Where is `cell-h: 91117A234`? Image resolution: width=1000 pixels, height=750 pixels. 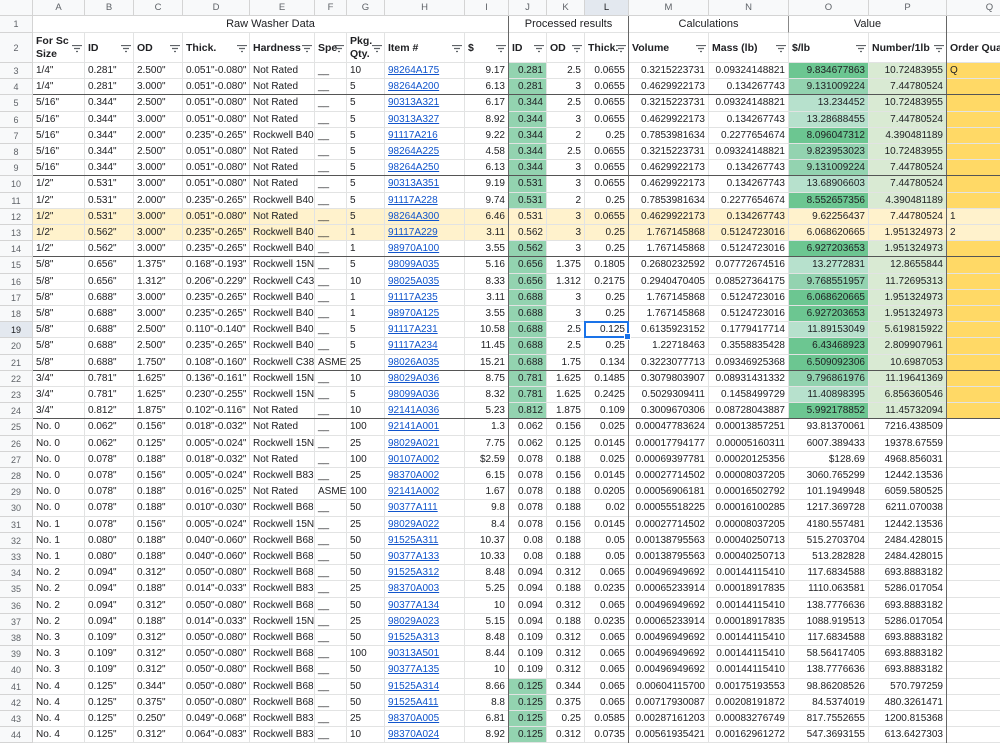 cell-h: 91117A234 is located at coordinates (425, 346).